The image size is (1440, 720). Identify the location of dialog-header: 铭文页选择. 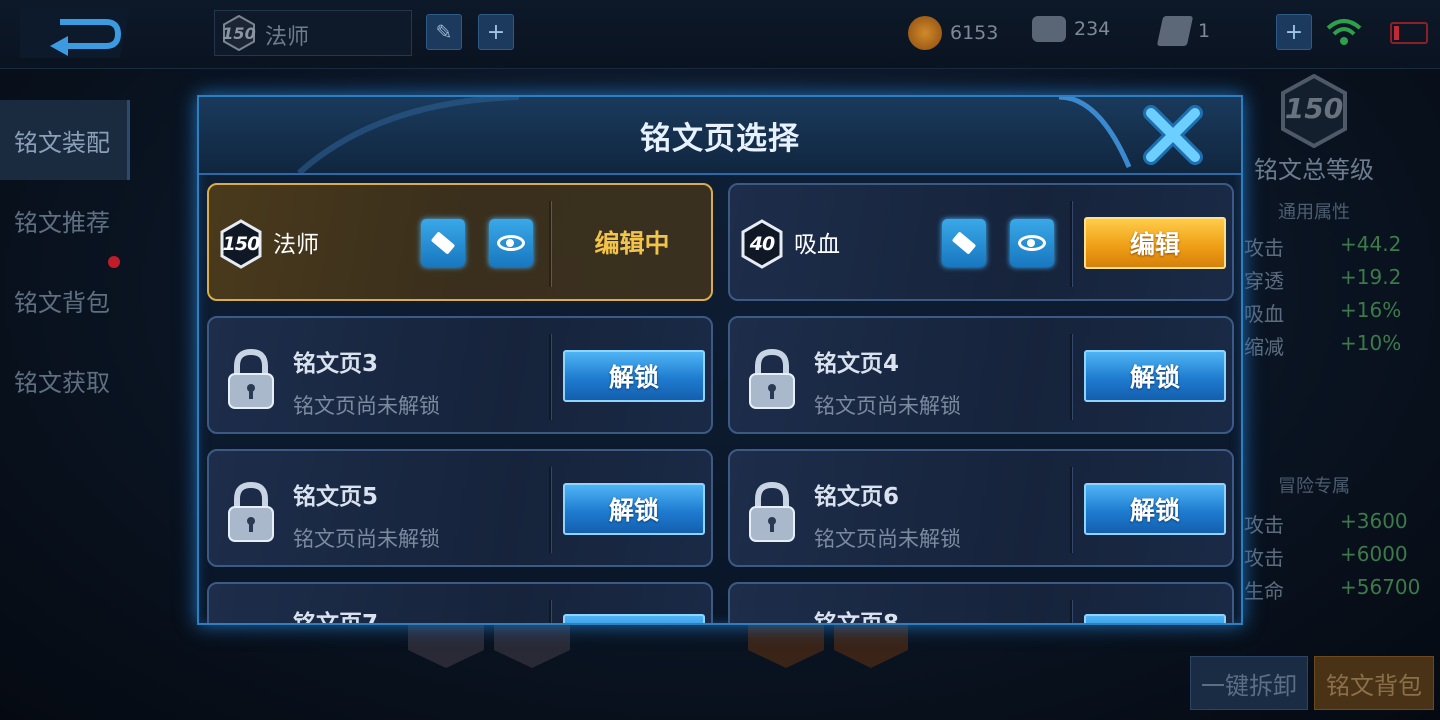
(720, 136).